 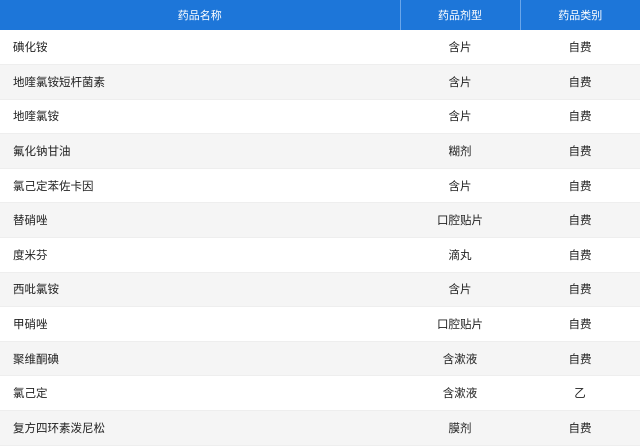 I want to click on cell-dosage-form: 滴丸, so click(x=460, y=255).